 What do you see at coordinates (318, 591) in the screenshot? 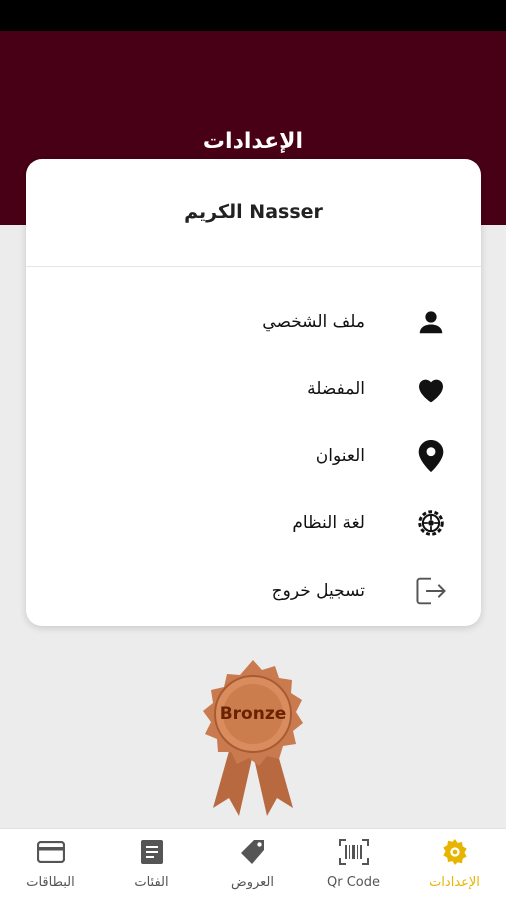
I see `menu-item-label: تسجيل خروج` at bounding box center [318, 591].